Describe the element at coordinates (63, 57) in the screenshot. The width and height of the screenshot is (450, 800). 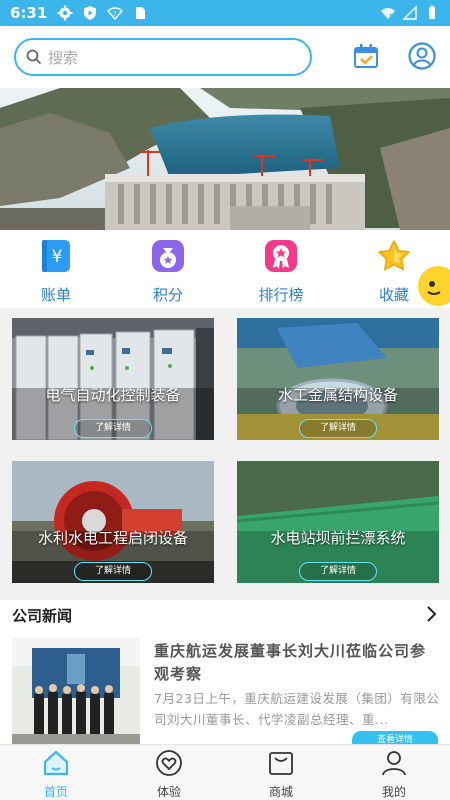
I see `search-placeholder: 搜索` at that location.